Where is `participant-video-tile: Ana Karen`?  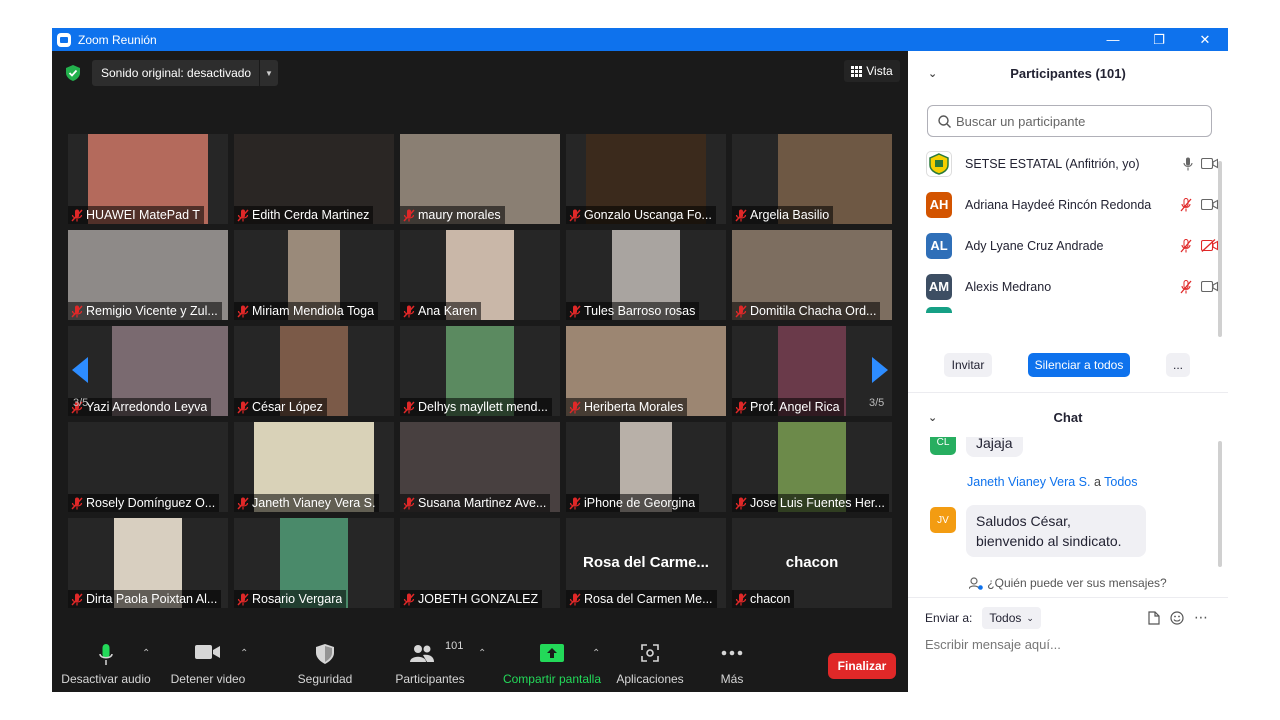 participant-video-tile: Ana Karen is located at coordinates (480, 275).